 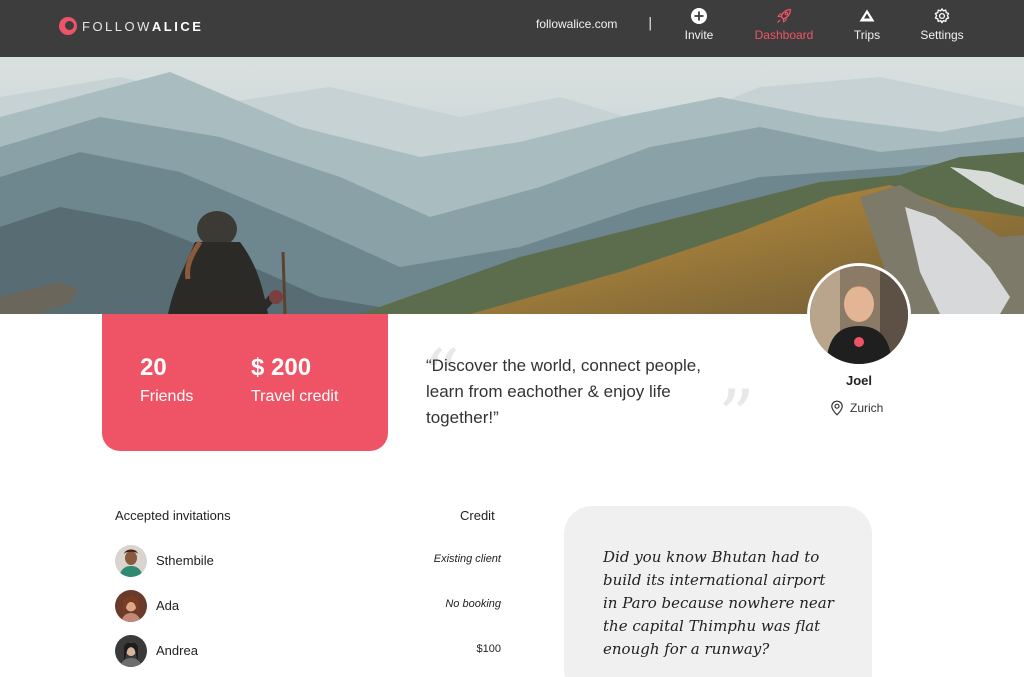 I want to click on invitee-name: Andrea, so click(x=177, y=650).